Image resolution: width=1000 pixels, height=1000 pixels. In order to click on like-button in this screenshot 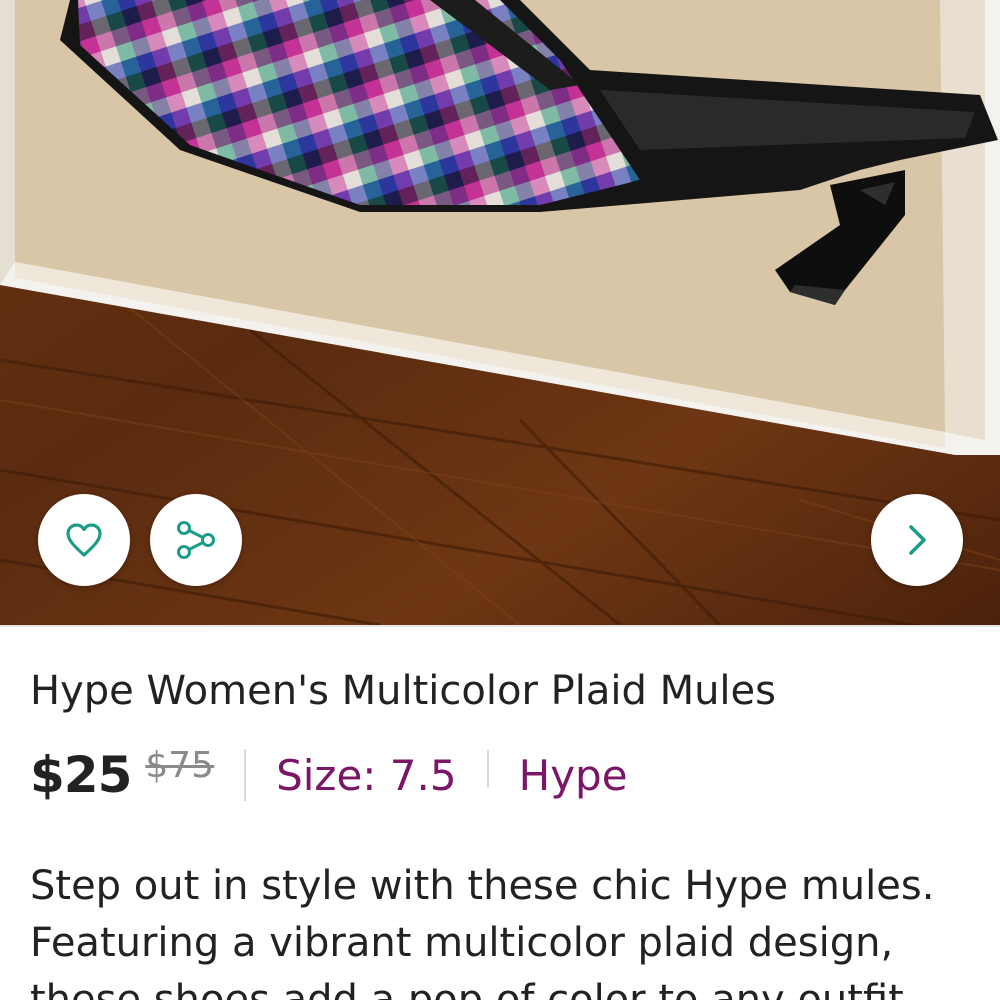, I will do `click(84, 540)`.